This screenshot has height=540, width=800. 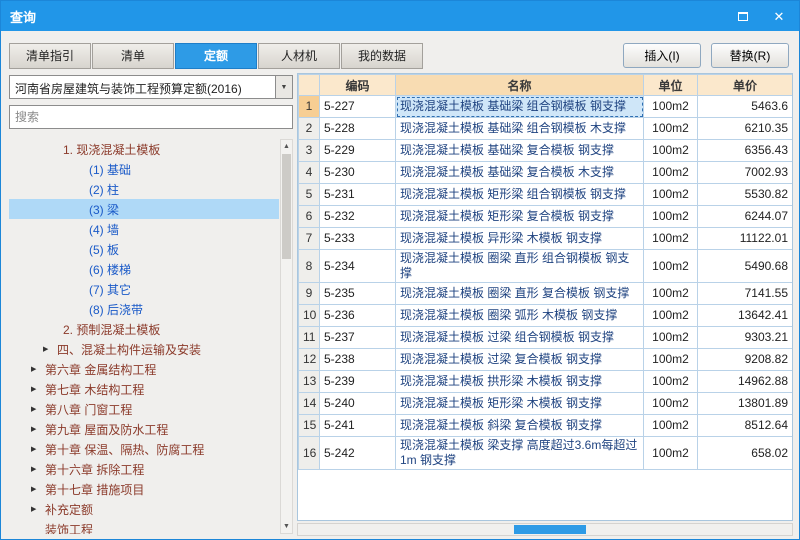 I want to click on tree-item: (4) 墙, so click(x=144, y=229).